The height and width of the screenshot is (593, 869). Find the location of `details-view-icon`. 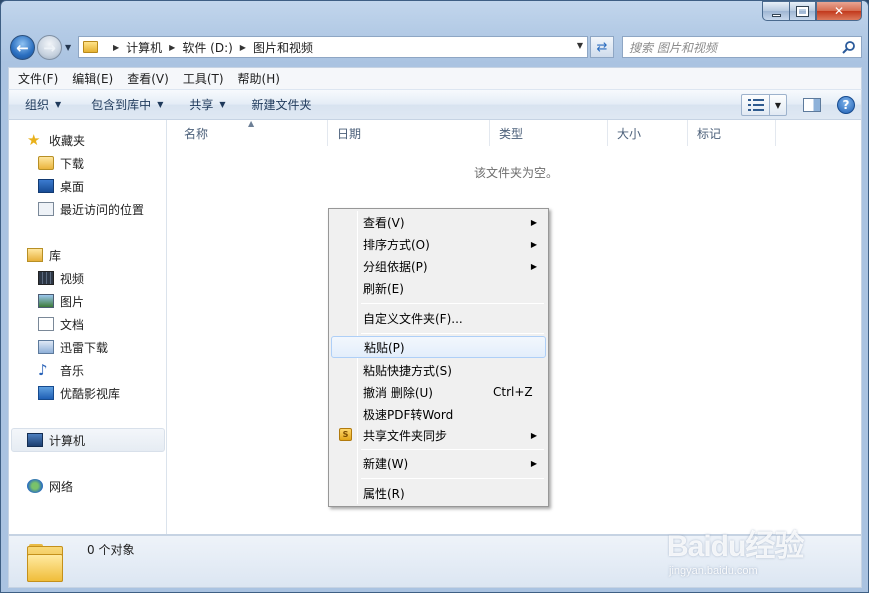

details-view-icon is located at coordinates (756, 105).